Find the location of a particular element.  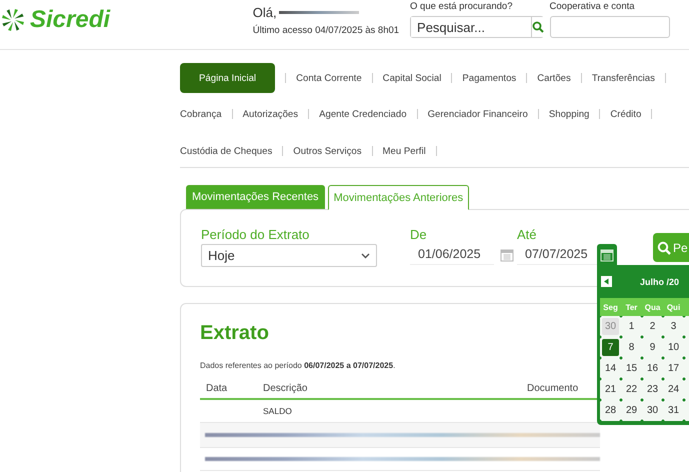

logo-icon is located at coordinates (13, 20).